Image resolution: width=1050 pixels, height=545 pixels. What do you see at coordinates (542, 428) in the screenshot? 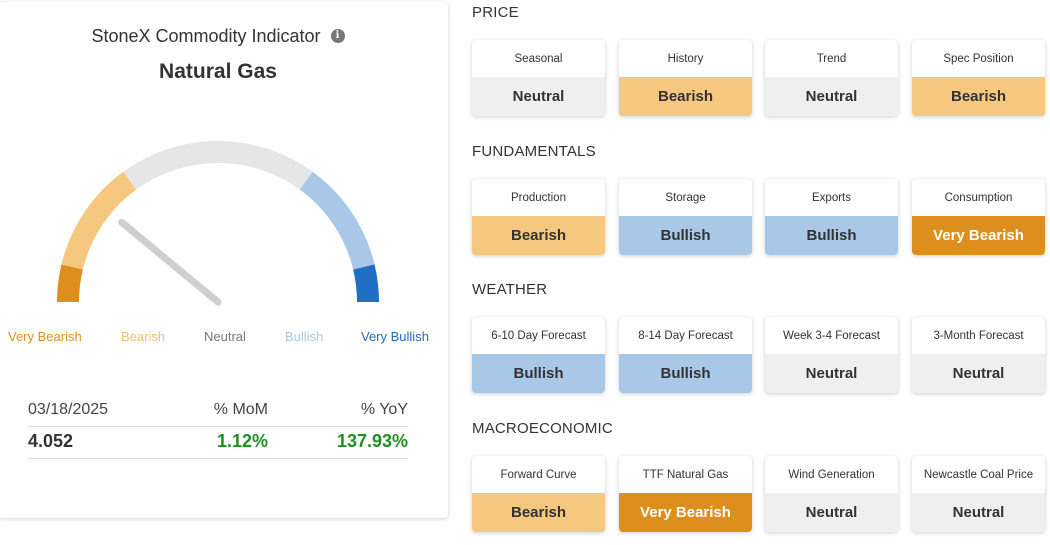
I see `section-title-macroeconomic: MACROECONOMIC` at bounding box center [542, 428].